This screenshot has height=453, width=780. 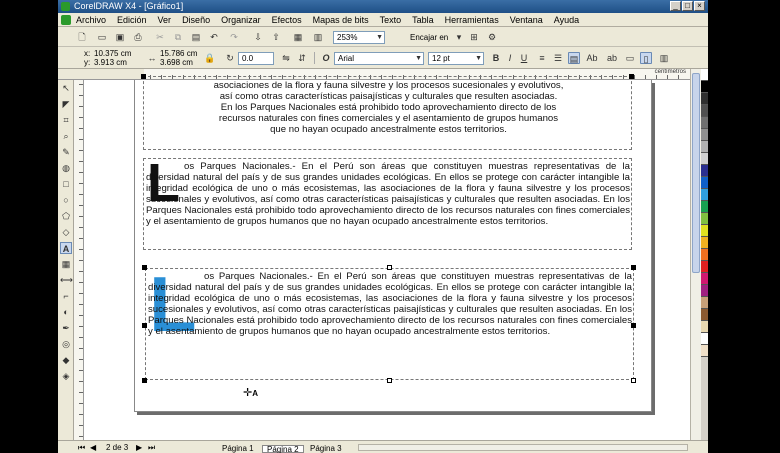 I want to click on mirror-horizontal-icon: ⇋, so click(x=286, y=58).